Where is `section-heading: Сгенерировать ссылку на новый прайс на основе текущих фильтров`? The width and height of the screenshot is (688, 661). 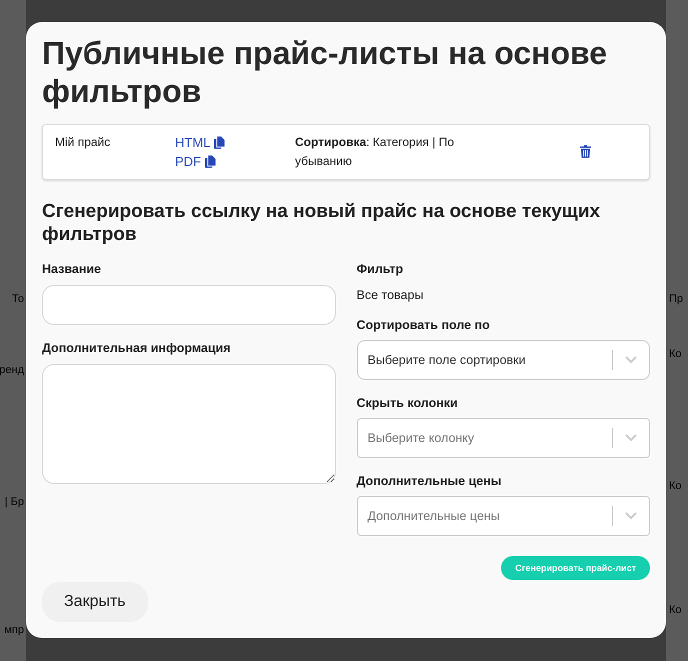
section-heading: Сгенерировать ссылку на новый прайс на основе текущих фильтров is located at coordinates (322, 223).